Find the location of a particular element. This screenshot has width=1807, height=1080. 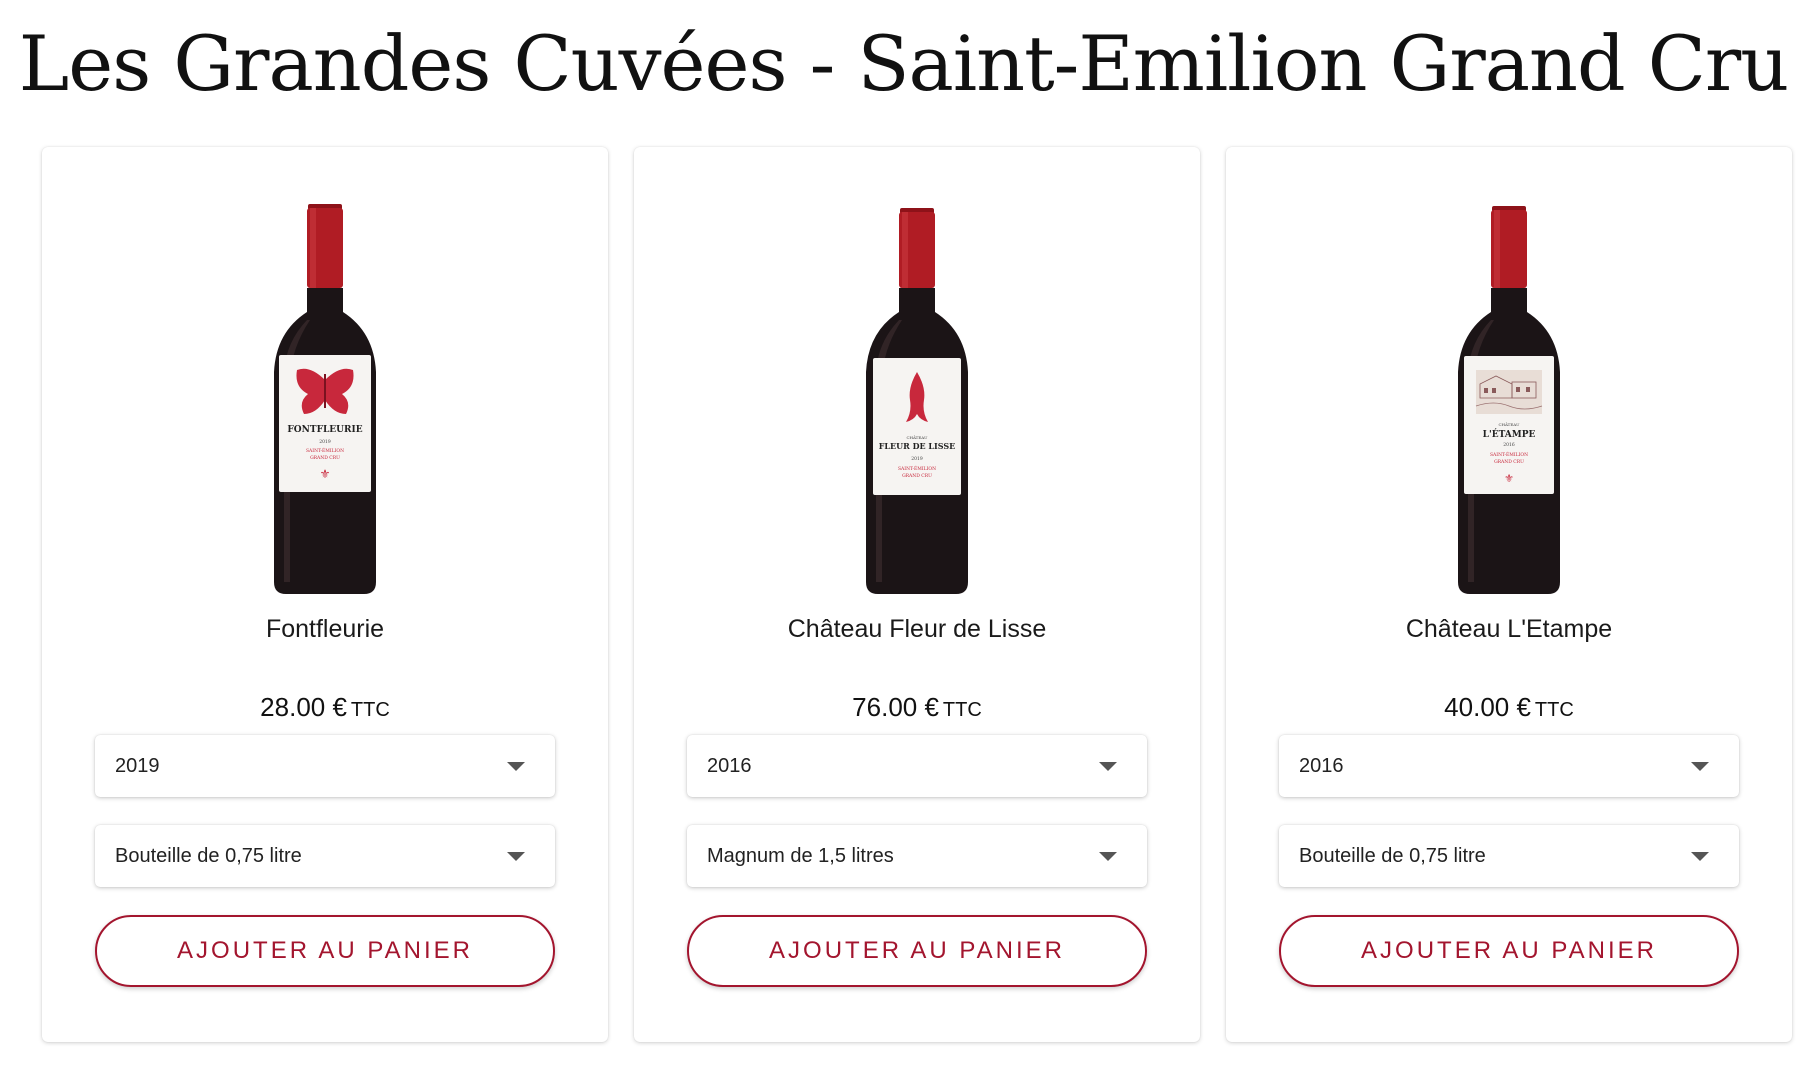

label-title: FLEUR DE LISSE is located at coordinates (917, 446).